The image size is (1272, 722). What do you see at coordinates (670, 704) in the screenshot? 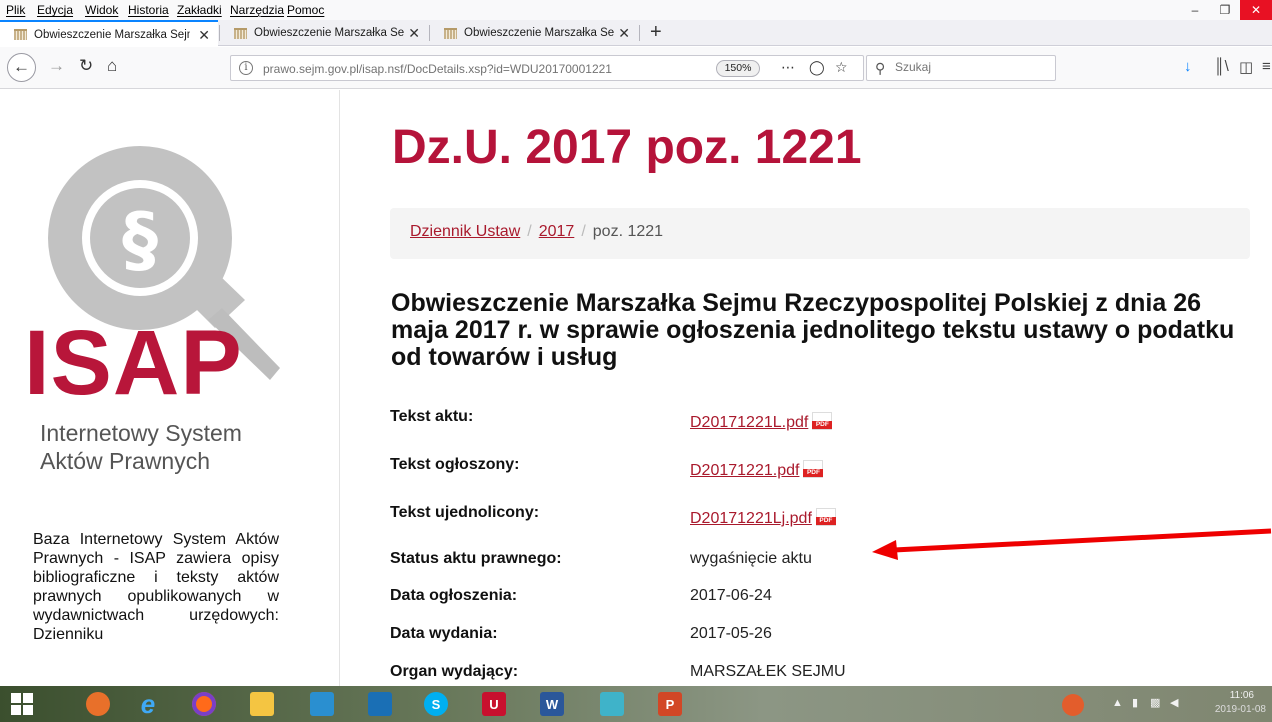
I see `powerpoint-icon: P` at bounding box center [670, 704].